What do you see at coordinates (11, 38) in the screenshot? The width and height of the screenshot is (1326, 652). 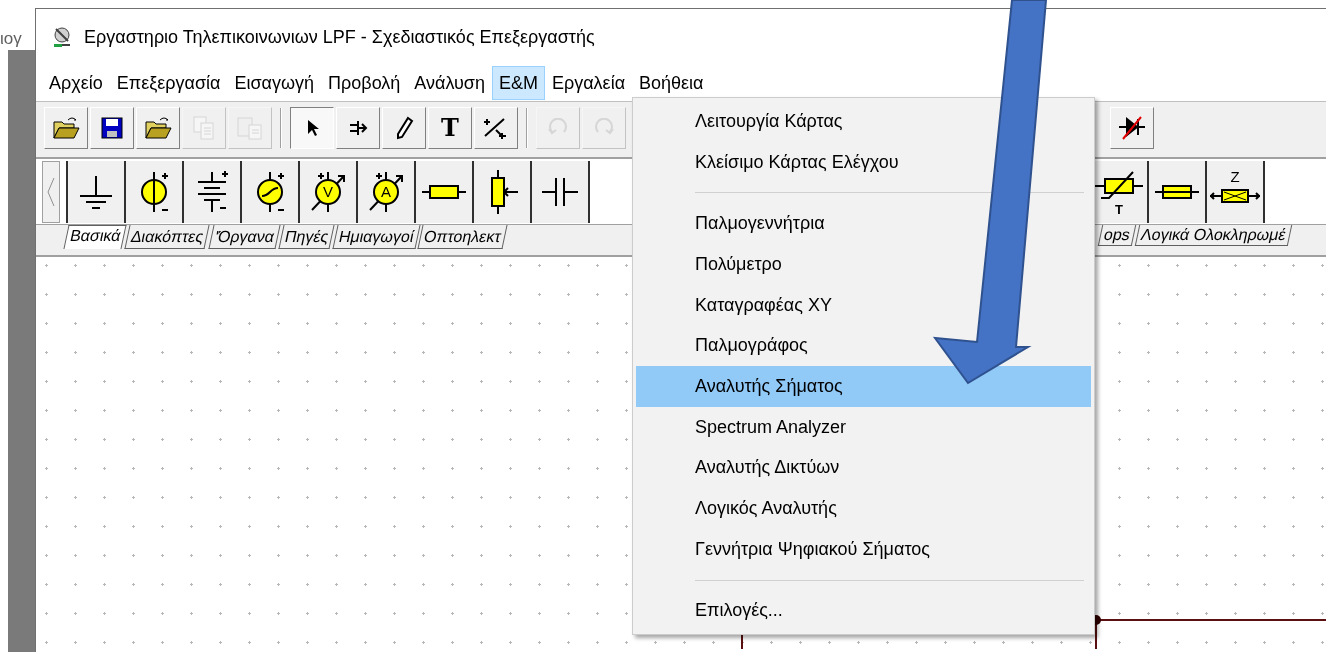 I see `background-window-text: ιογ` at bounding box center [11, 38].